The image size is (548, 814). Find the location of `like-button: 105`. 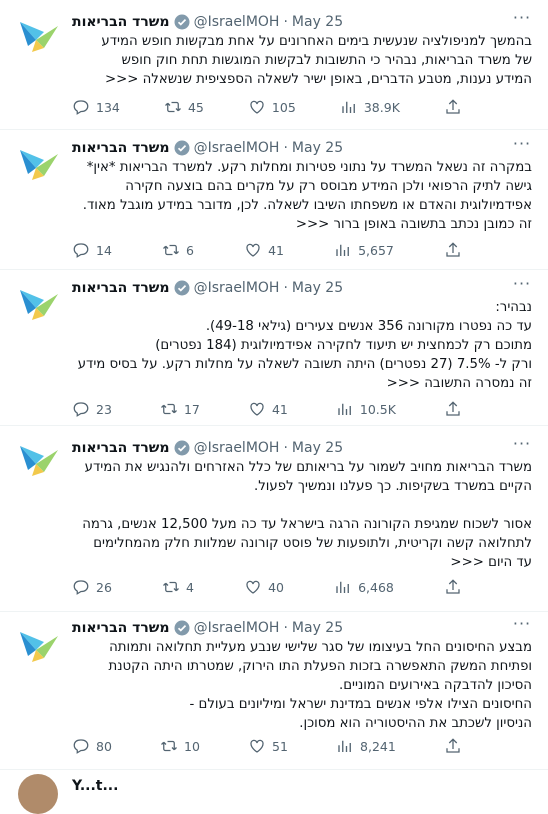

like-button: 105 is located at coordinates (272, 107).